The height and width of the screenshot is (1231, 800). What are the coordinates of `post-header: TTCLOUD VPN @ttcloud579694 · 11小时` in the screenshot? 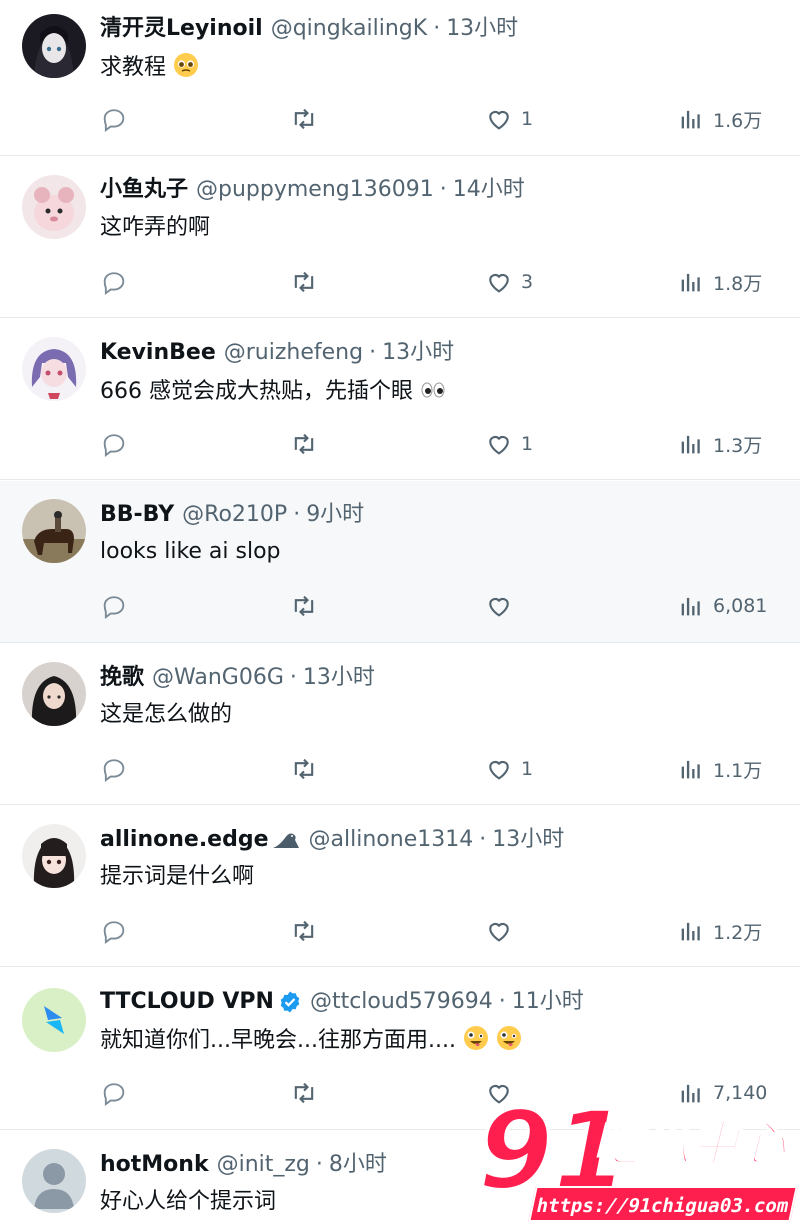 It's located at (342, 1002).